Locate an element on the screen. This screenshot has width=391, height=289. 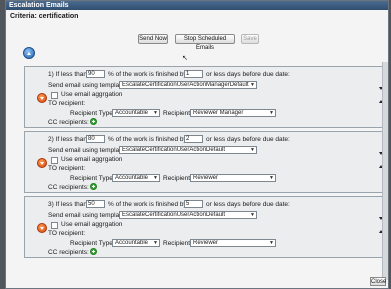
stop-scheduled-emails-button: Stop Scheduled Emails is located at coordinates (205, 42).